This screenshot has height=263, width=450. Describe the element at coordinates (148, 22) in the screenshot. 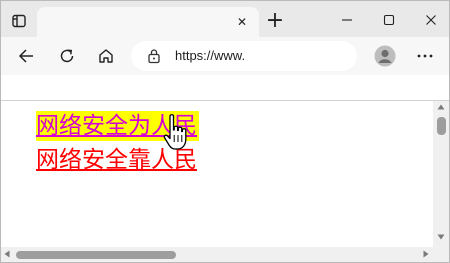

I see `active-tab: ✕` at that location.